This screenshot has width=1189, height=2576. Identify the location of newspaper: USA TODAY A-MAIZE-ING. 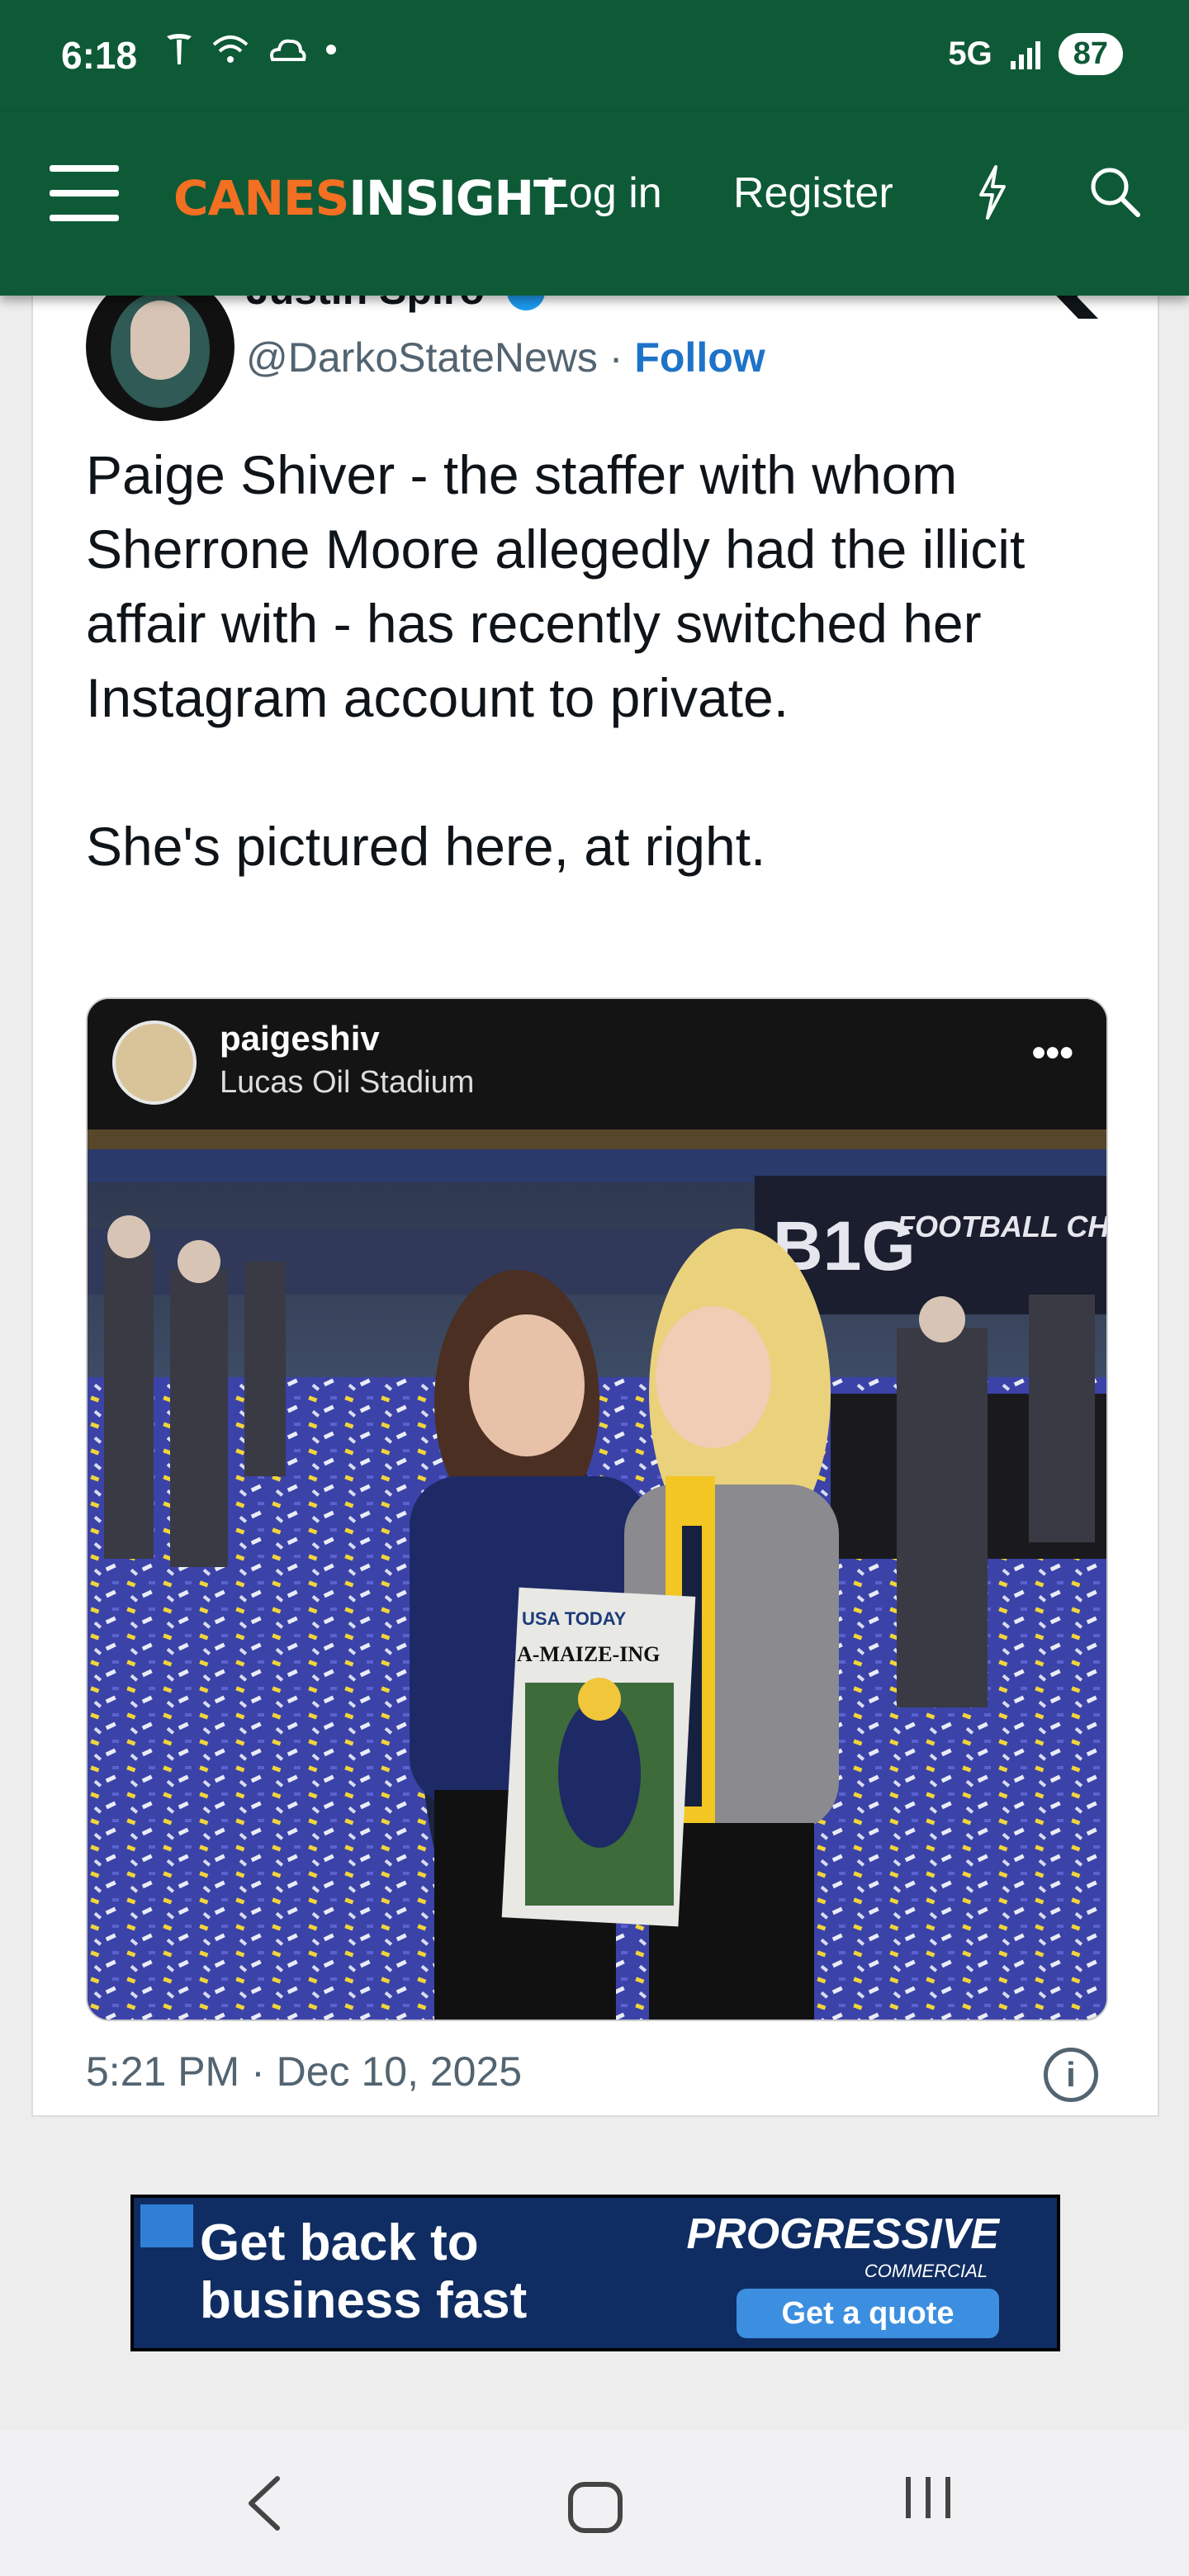
(598, 1757).